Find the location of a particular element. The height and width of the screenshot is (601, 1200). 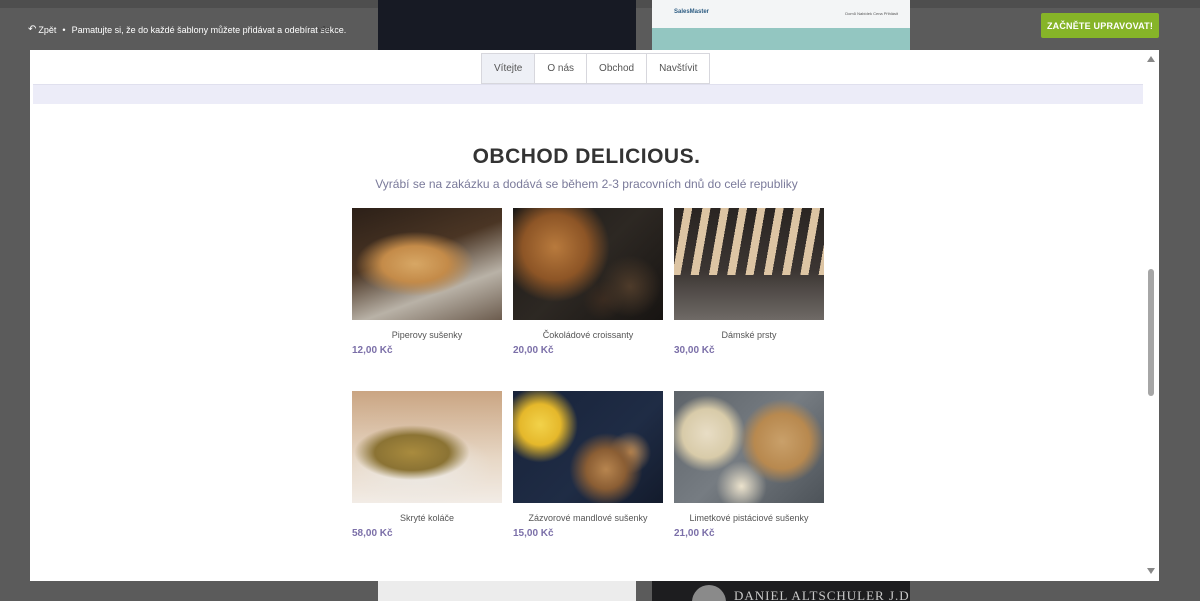

preview-name: DANIEL ALTSCHULER J.D. is located at coordinates (822, 594).